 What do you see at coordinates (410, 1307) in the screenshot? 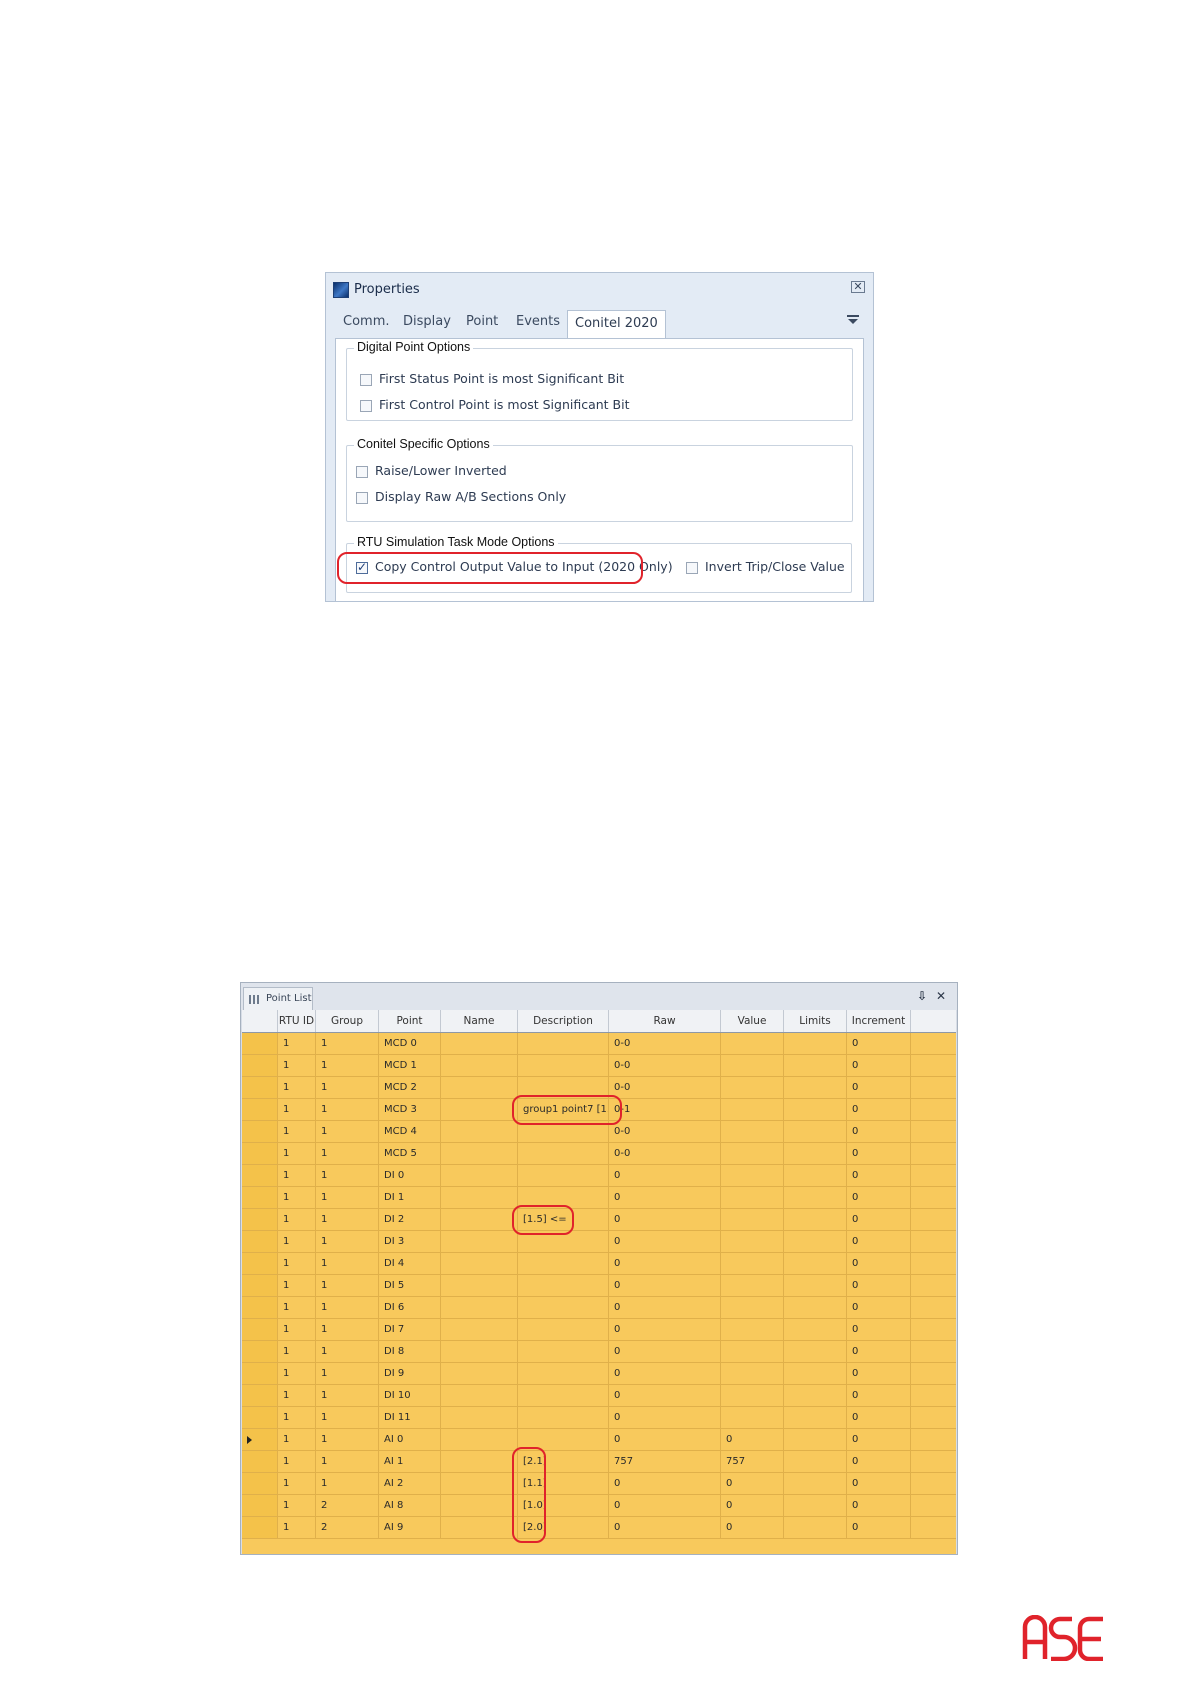
I see `cell-point: DI 6` at bounding box center [410, 1307].